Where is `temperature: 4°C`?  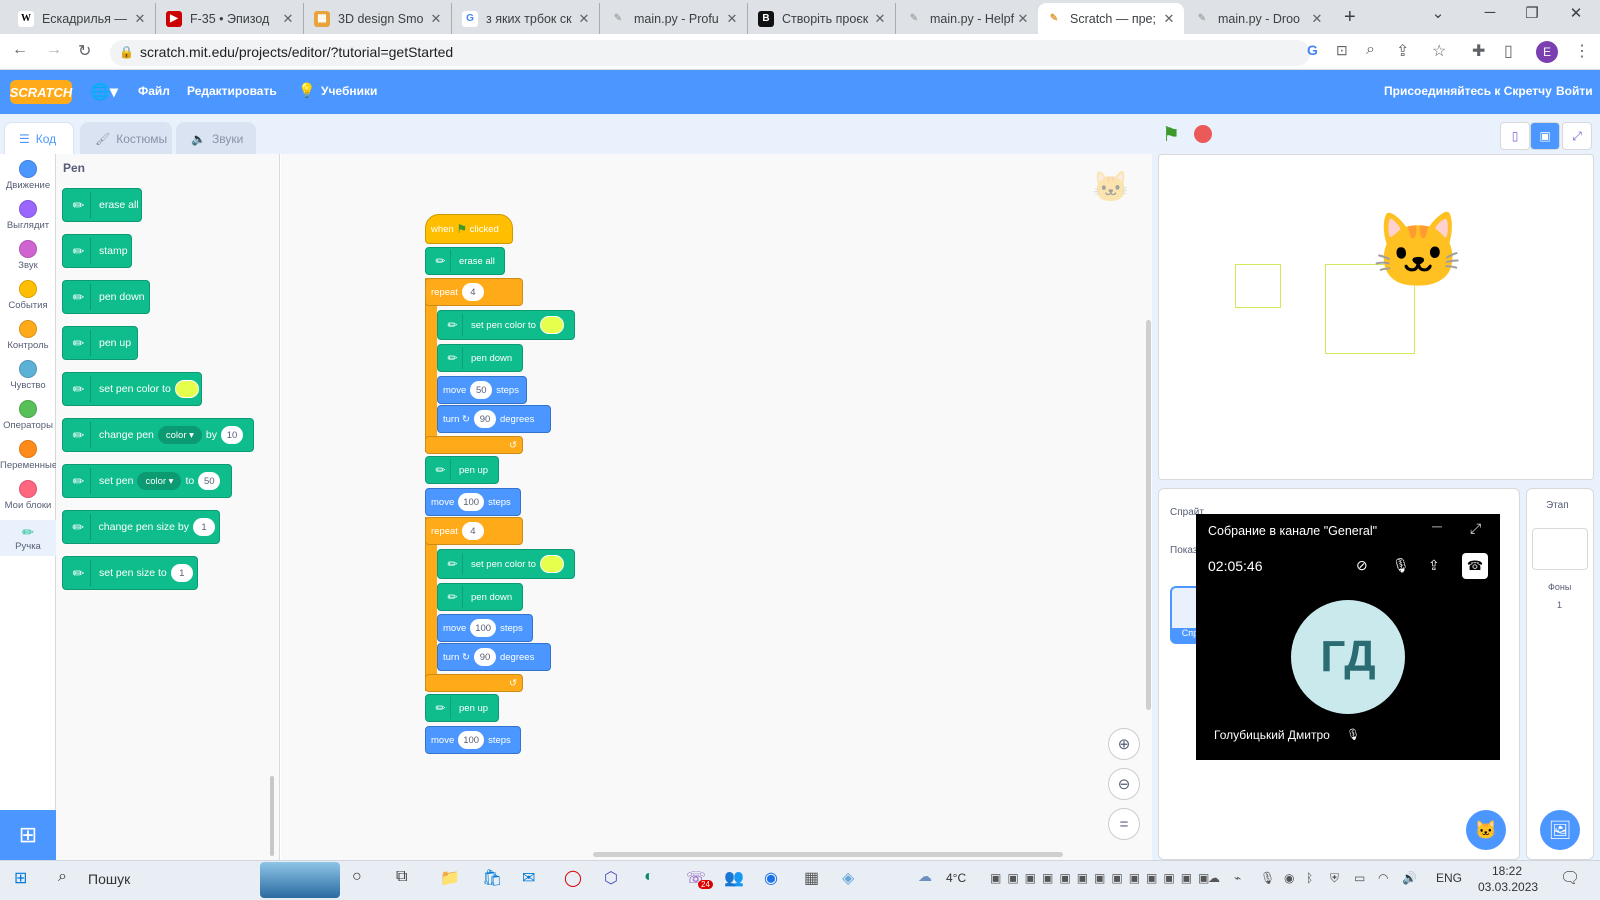
temperature: 4°C is located at coordinates (956, 878).